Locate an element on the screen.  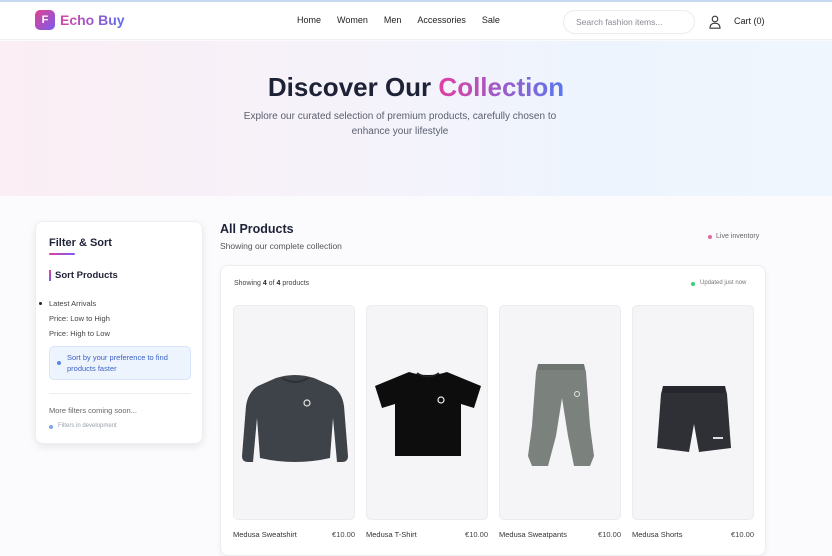
user-icon is located at coordinates (715, 22).